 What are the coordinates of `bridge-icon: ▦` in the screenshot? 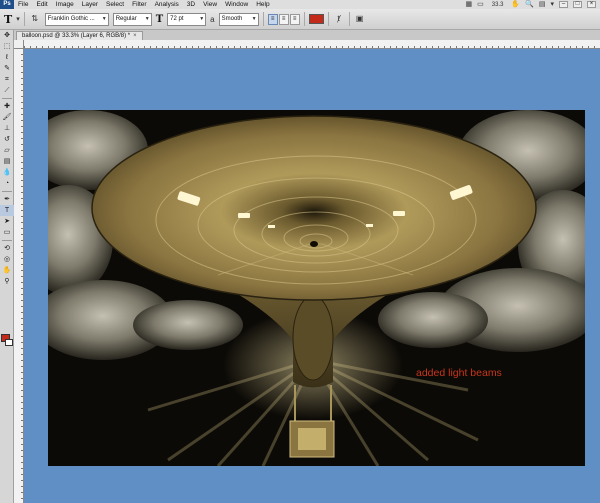 It's located at (468, 4).